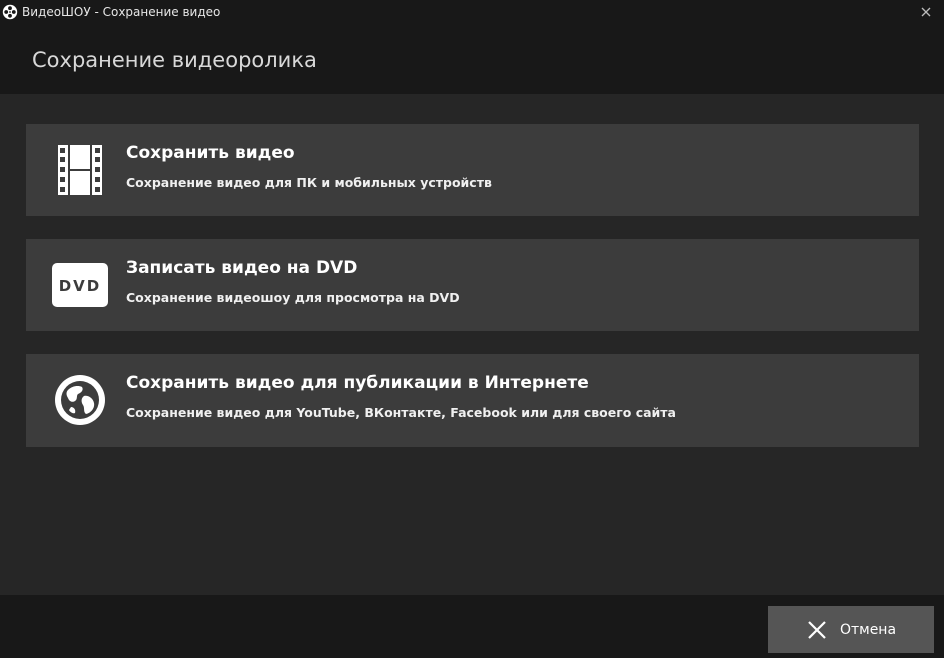 This screenshot has height=658, width=944. Describe the element at coordinates (80, 400) in the screenshot. I see `globe-icon` at that location.